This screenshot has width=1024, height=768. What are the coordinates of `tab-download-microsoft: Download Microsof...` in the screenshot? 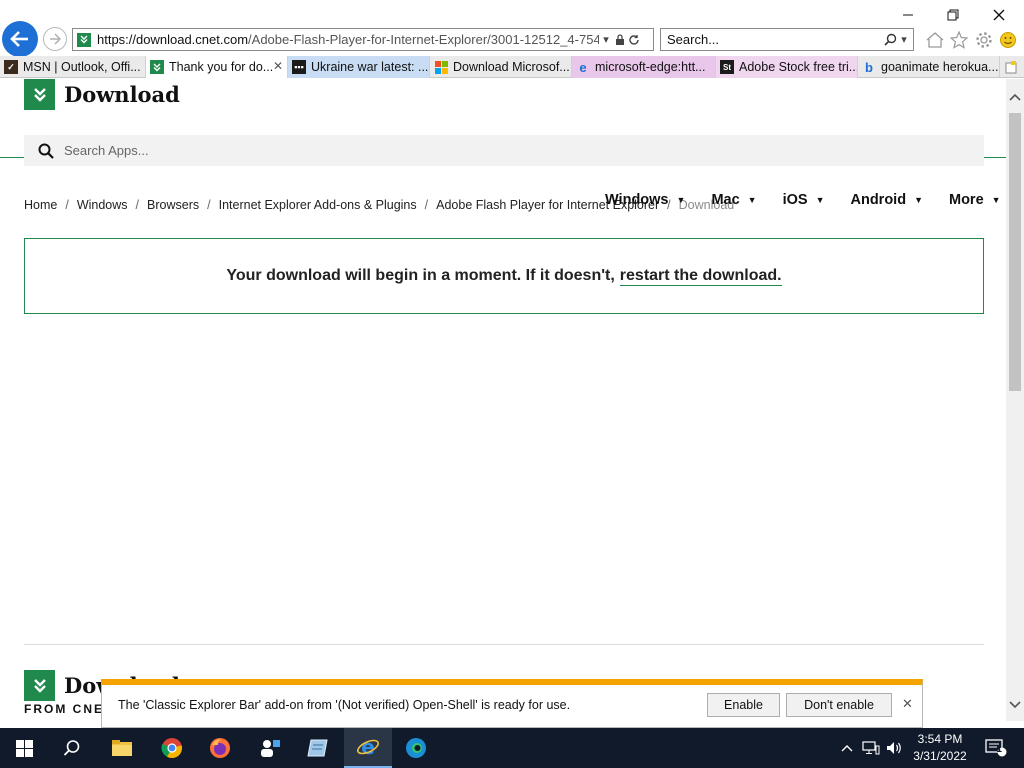 It's located at (501, 67).